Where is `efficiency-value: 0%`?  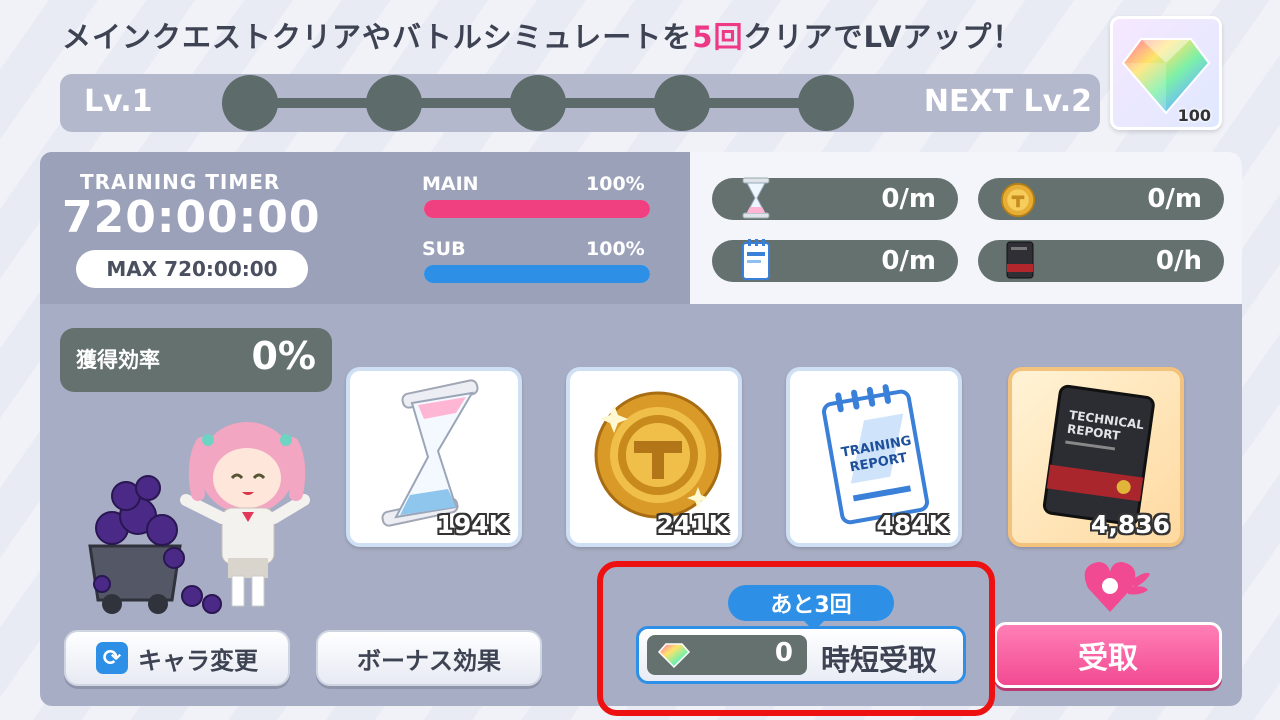 efficiency-value: 0% is located at coordinates (283, 356).